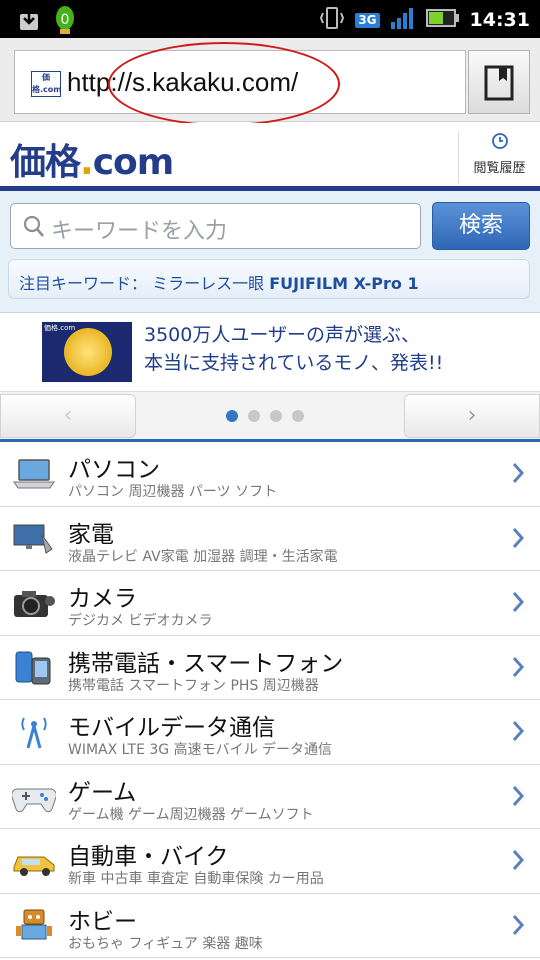 This screenshot has width=540, height=960. What do you see at coordinates (46, 84) in the screenshot?
I see `favicon: 価格.com` at bounding box center [46, 84].